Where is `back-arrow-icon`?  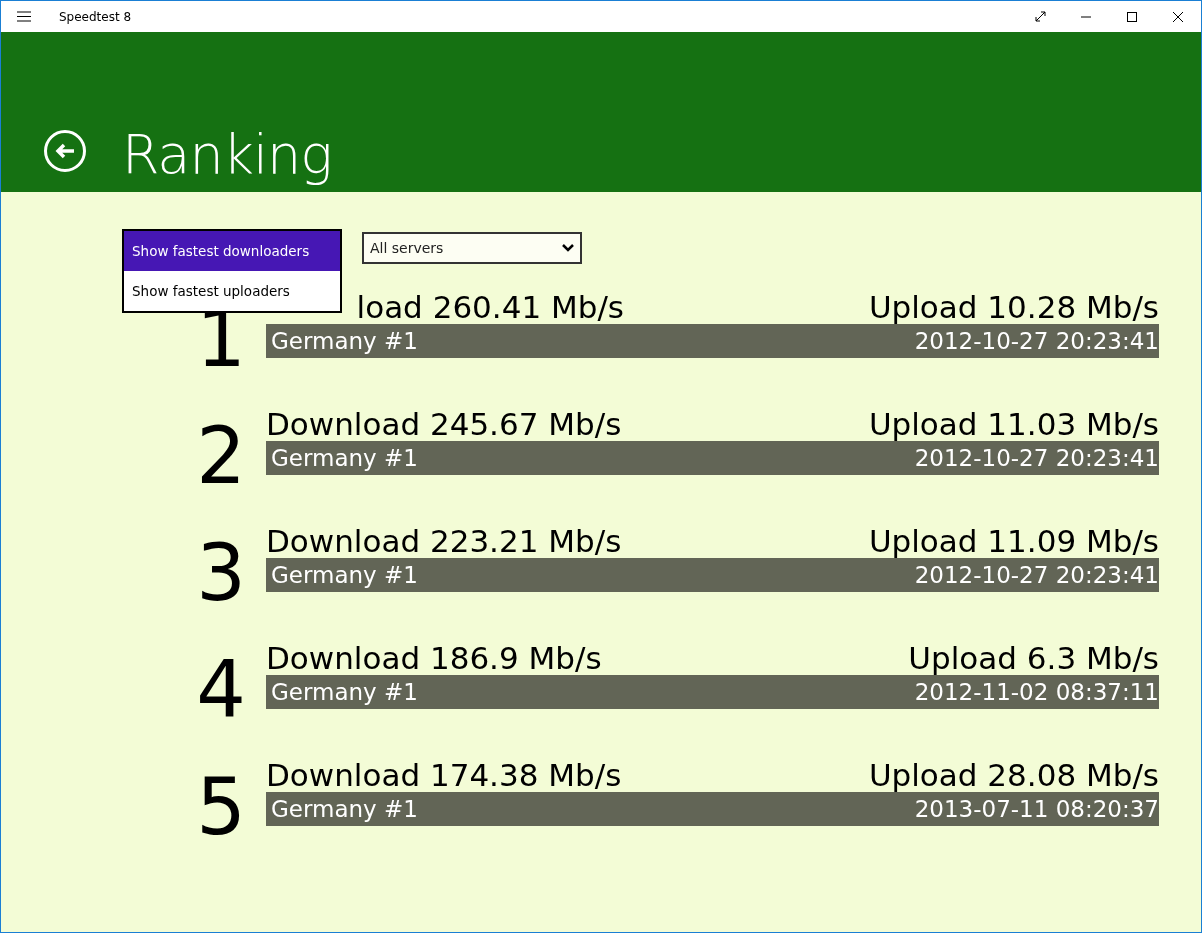
back-arrow-icon is located at coordinates (65, 151).